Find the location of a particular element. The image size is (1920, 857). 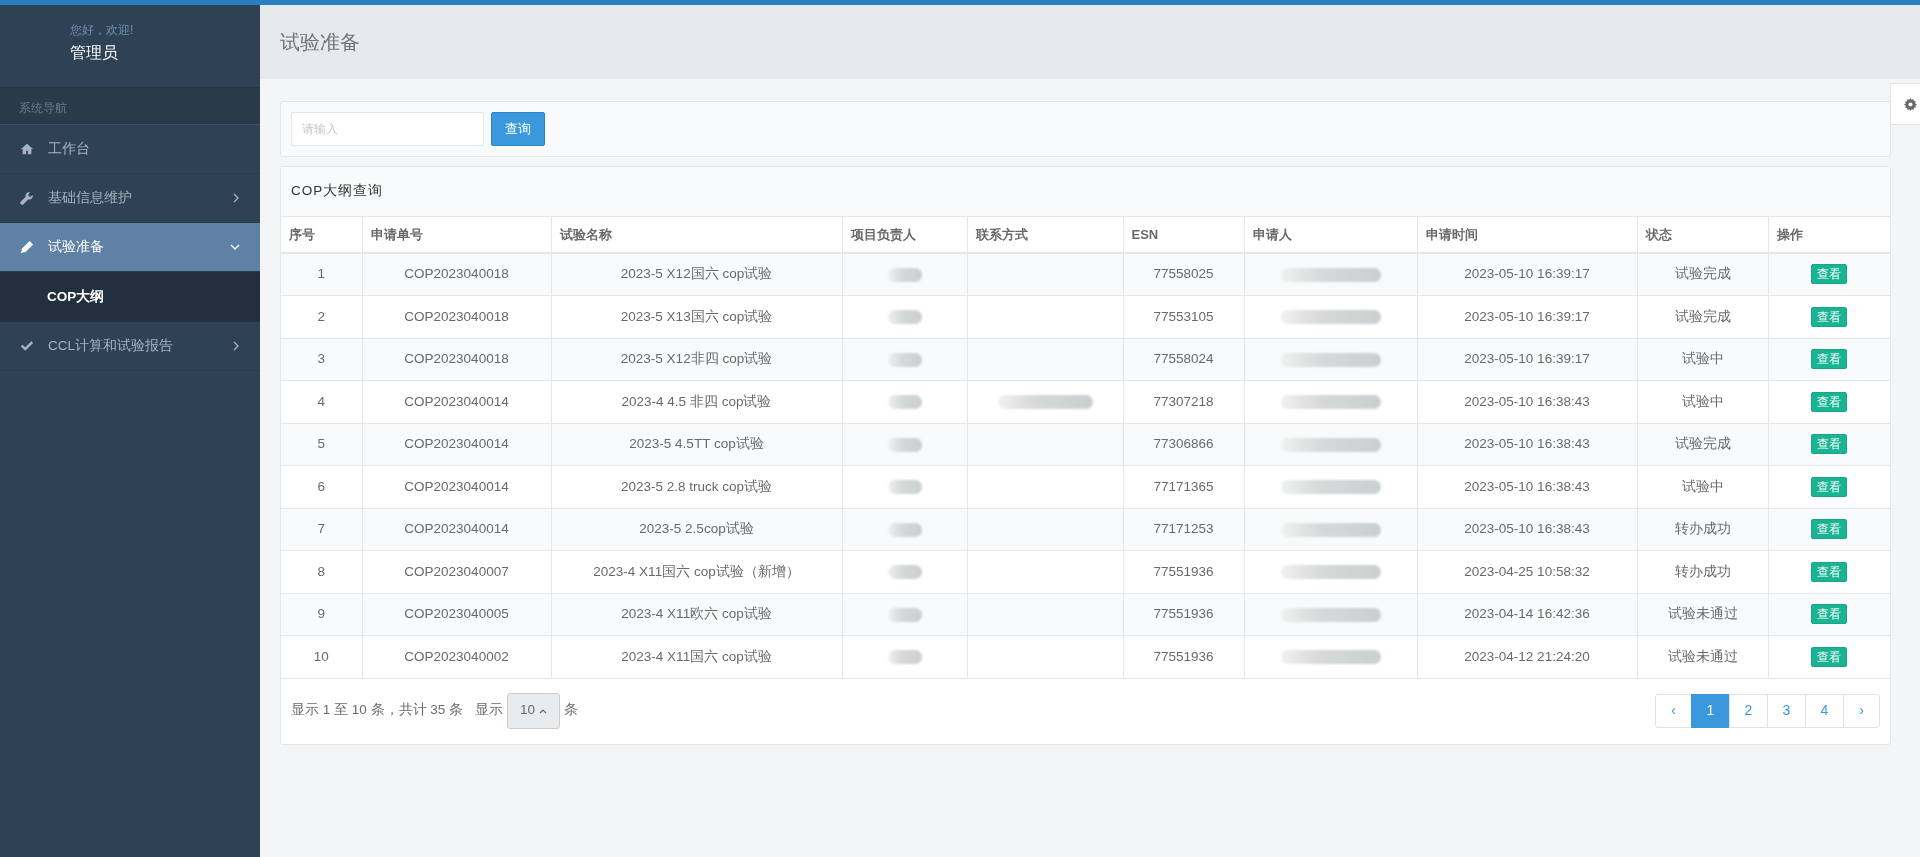

settings-button is located at coordinates (1905, 104).